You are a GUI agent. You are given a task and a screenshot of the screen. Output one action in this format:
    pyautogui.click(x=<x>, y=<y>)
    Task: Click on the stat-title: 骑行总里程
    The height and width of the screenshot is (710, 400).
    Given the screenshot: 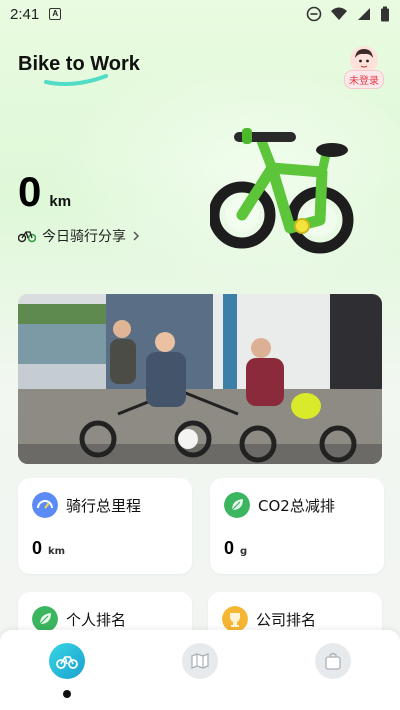 What is the action you would take?
    pyautogui.click(x=104, y=505)
    